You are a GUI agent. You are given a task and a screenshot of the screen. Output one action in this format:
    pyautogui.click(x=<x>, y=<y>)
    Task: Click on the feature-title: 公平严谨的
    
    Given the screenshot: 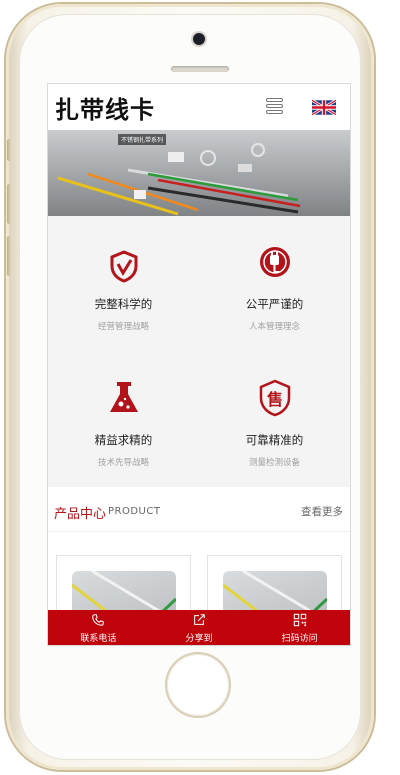 What is the action you would take?
    pyautogui.click(x=274, y=304)
    